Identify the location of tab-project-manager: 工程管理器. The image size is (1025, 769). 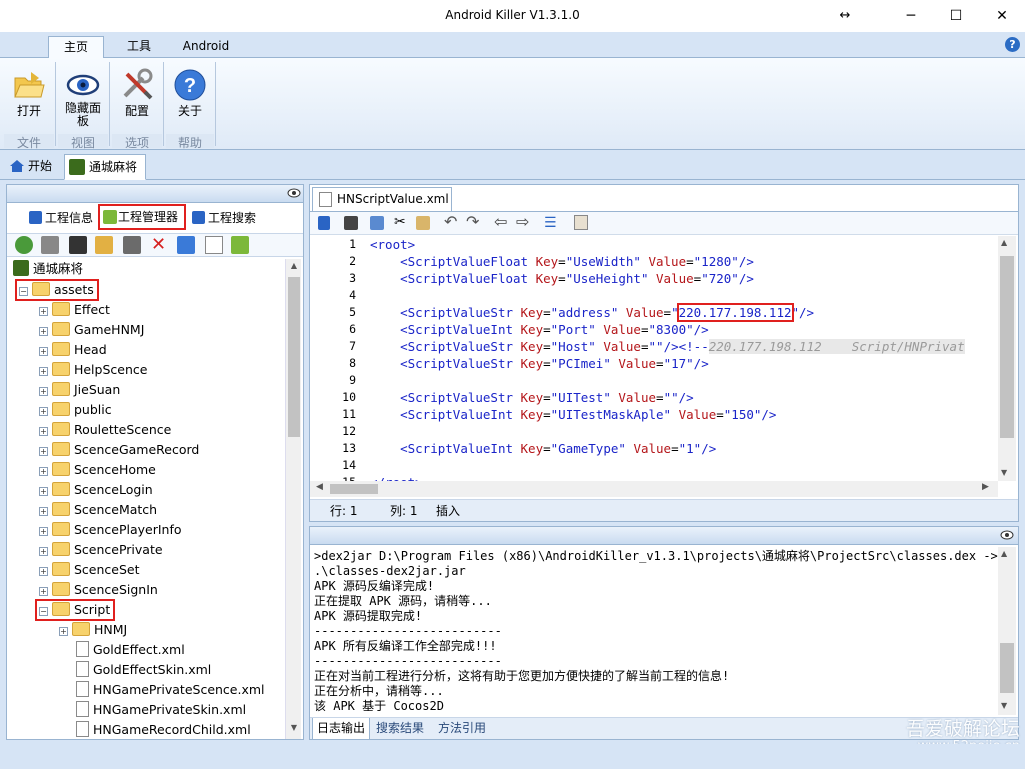
(142, 217).